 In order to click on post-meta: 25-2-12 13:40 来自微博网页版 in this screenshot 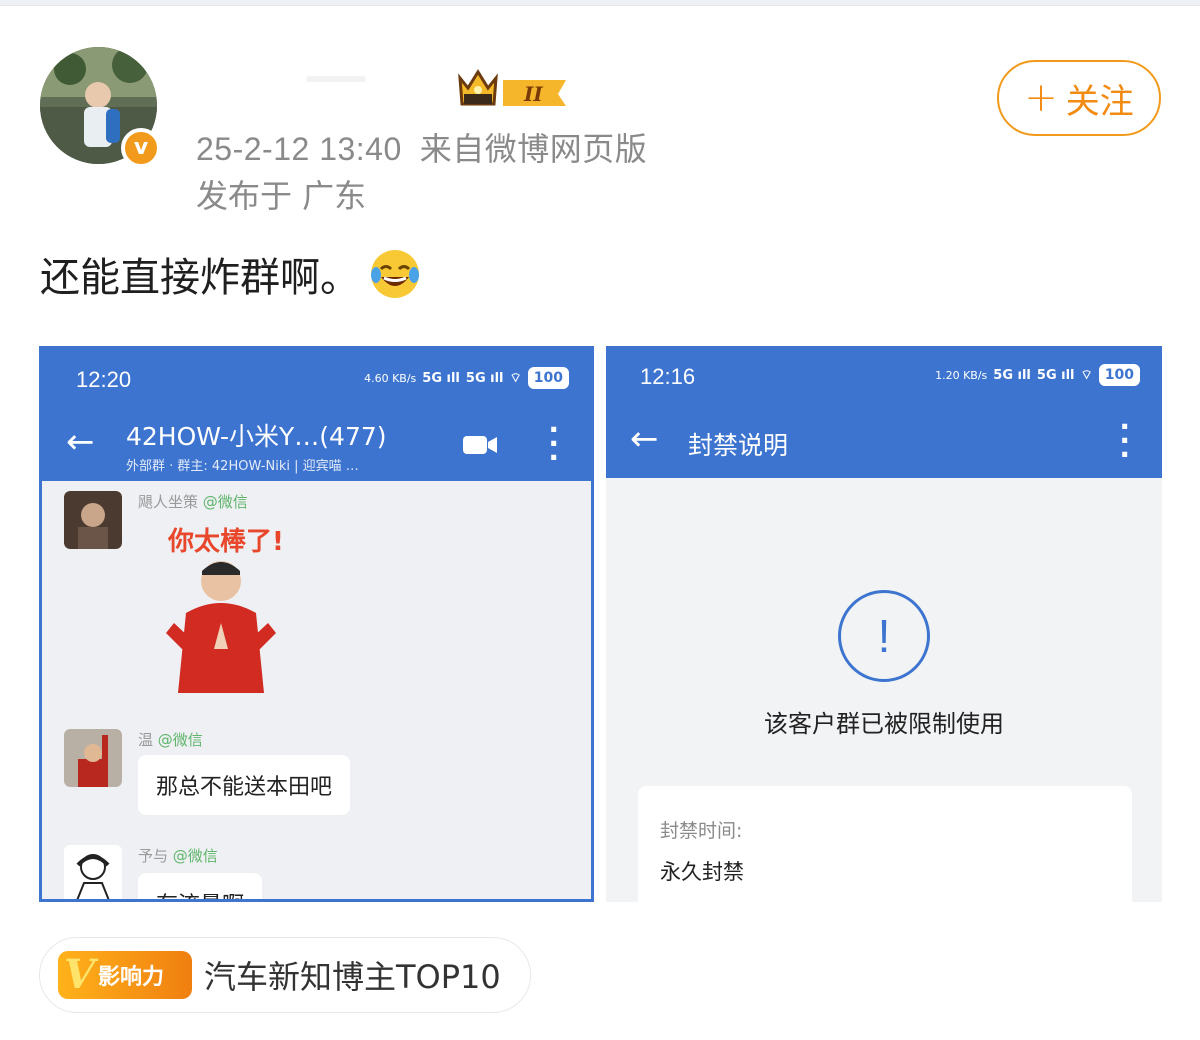, I will do `click(421, 147)`.